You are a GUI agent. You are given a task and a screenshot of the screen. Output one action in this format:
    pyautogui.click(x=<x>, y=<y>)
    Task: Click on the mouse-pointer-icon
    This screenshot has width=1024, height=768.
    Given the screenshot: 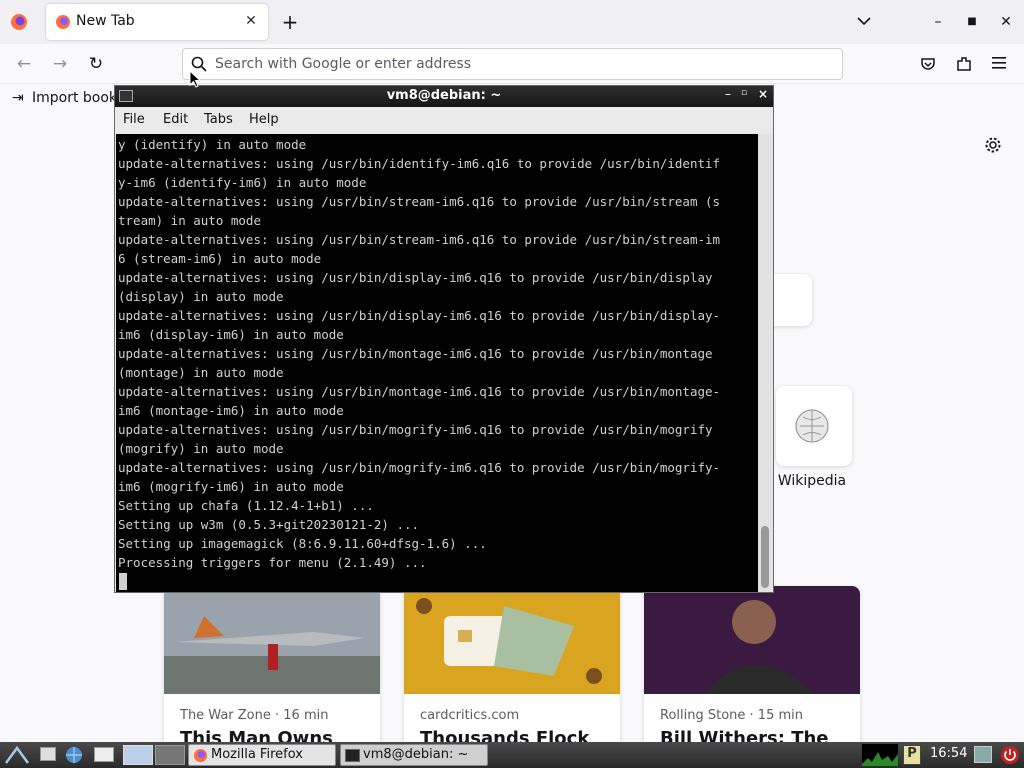 What is the action you would take?
    pyautogui.click(x=195, y=79)
    